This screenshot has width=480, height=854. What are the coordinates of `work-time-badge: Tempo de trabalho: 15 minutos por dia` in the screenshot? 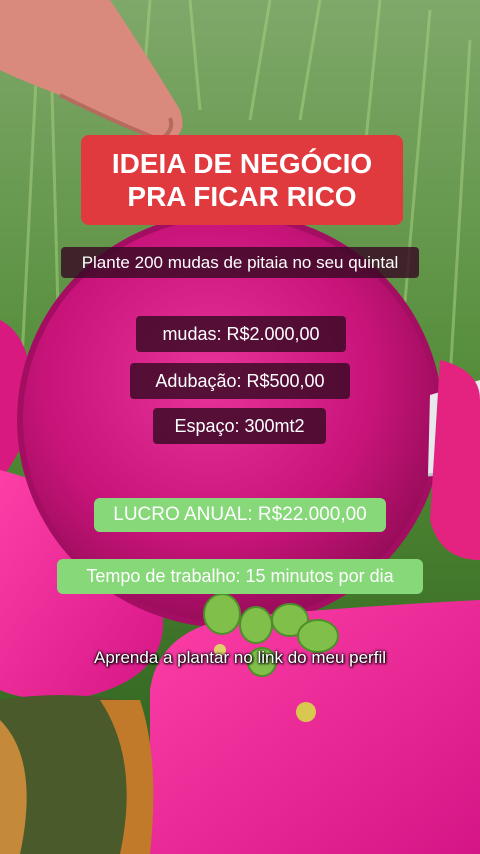 It's located at (240, 576).